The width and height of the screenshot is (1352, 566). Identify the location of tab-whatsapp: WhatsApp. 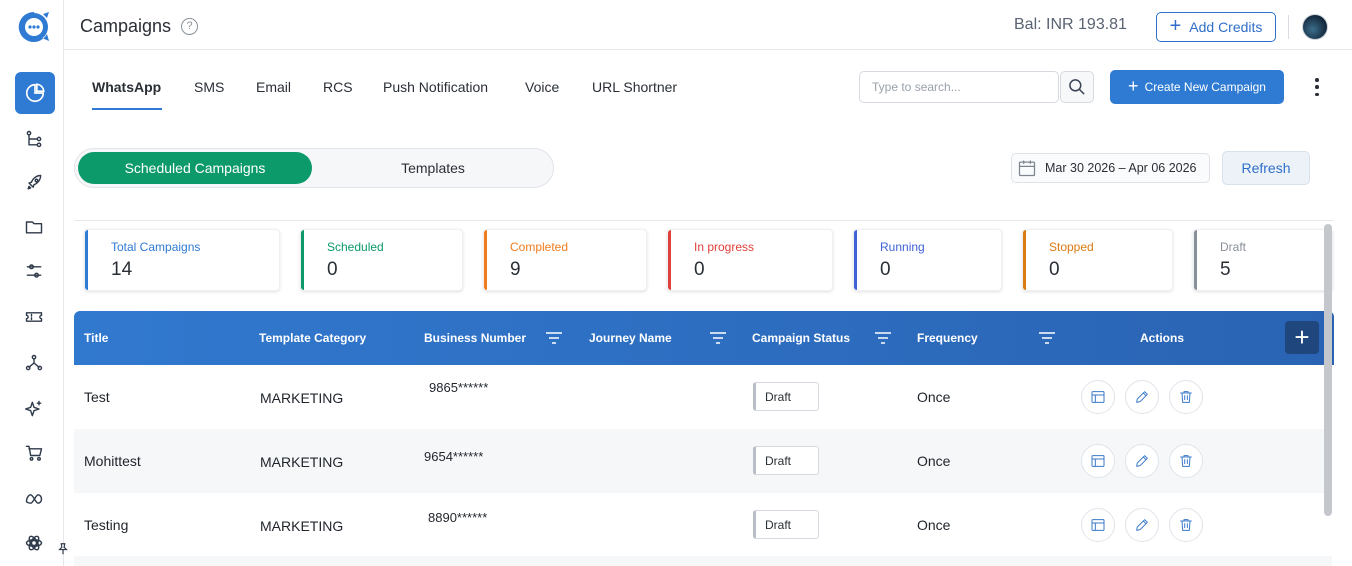
(126, 87).